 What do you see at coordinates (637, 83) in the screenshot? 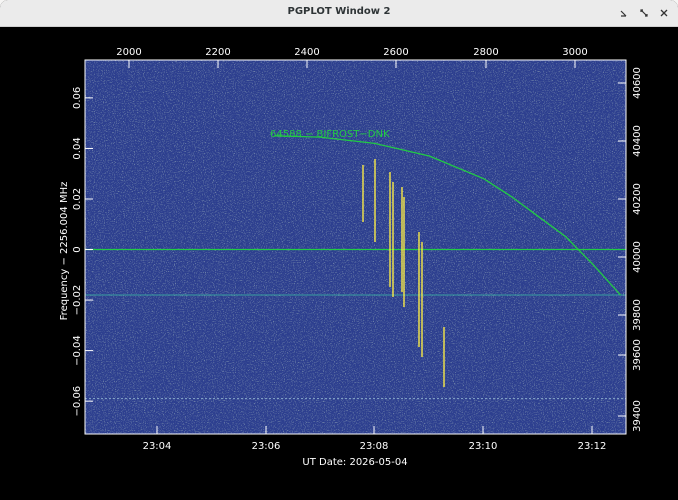
I see `right-tick-label: 40600` at bounding box center [637, 83].